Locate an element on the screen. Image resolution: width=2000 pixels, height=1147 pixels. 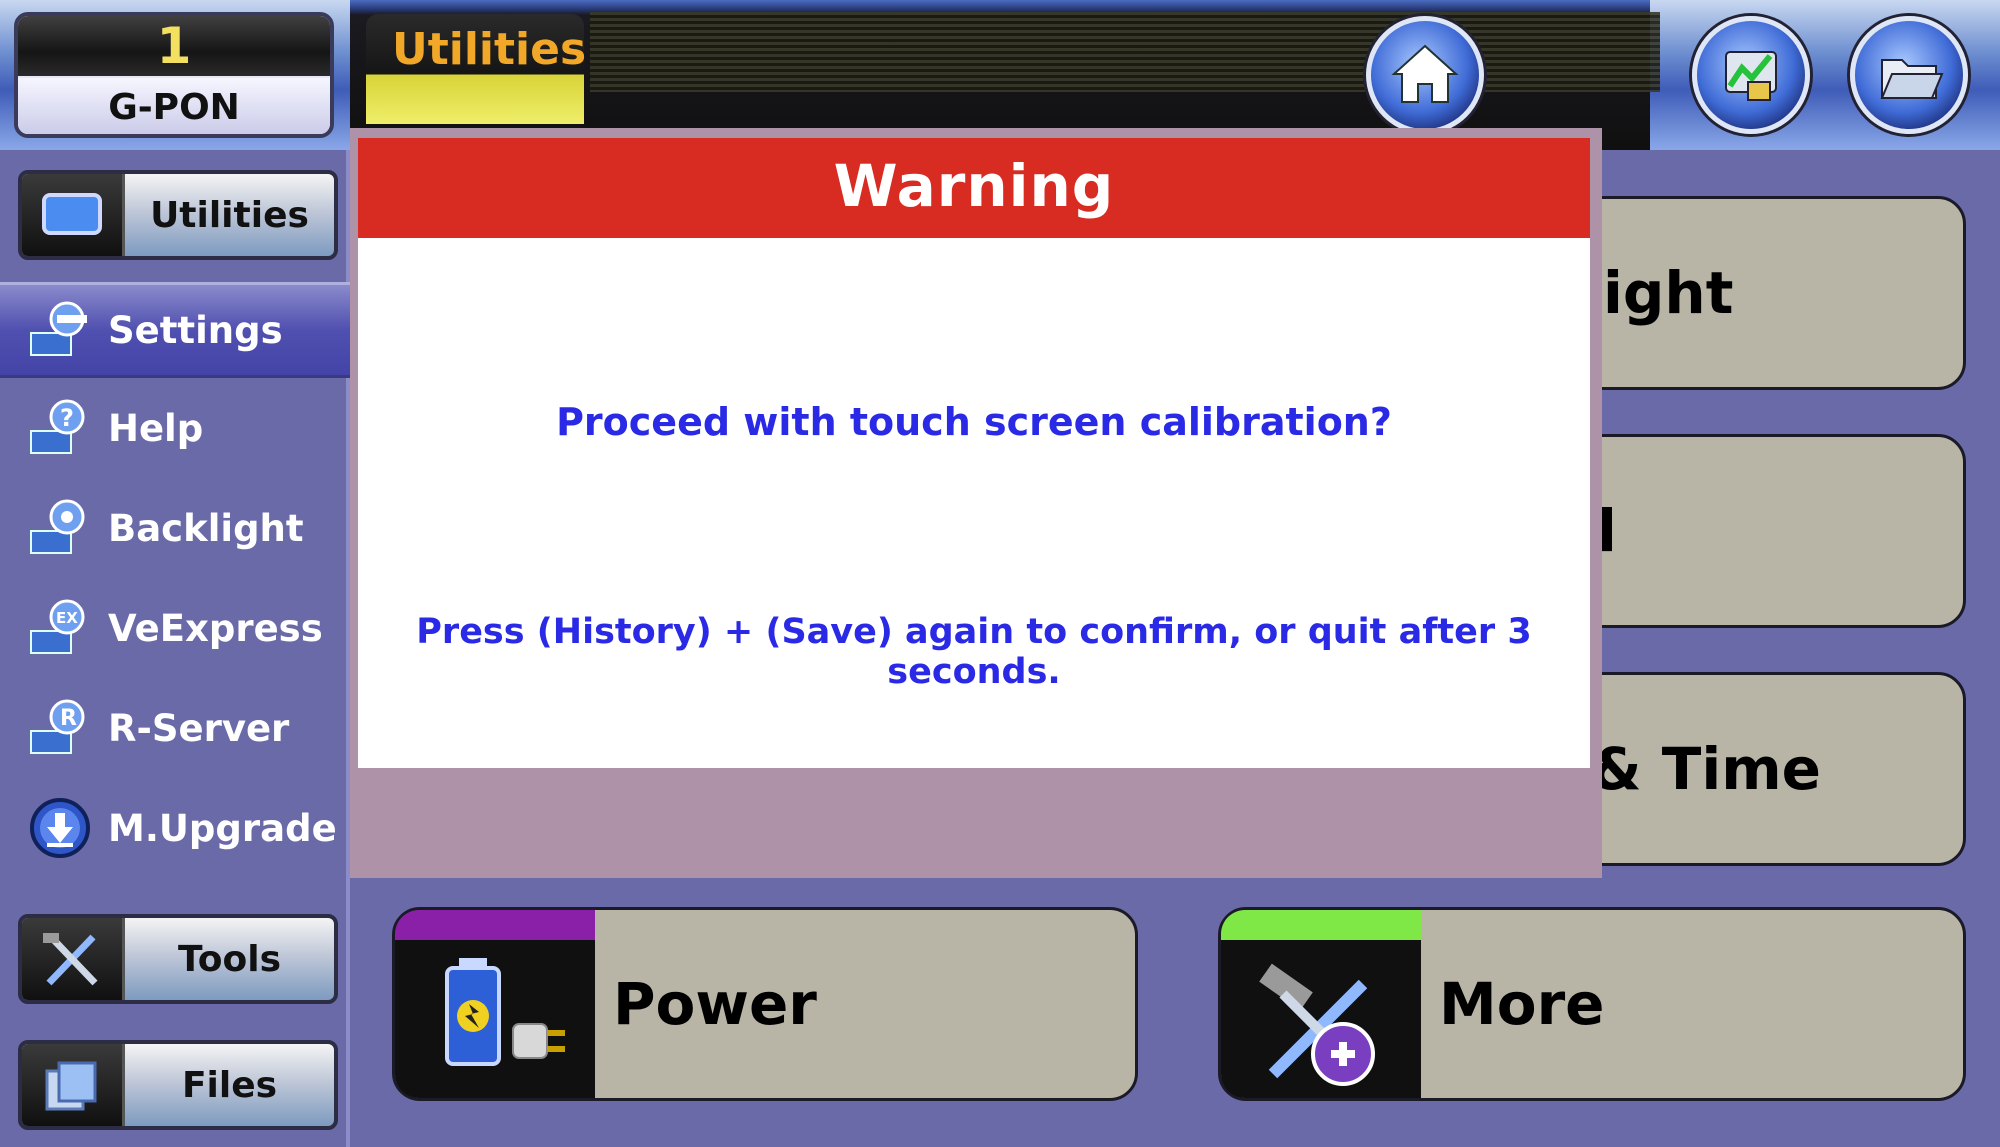
folder-icon is located at coordinates (1912, 79).